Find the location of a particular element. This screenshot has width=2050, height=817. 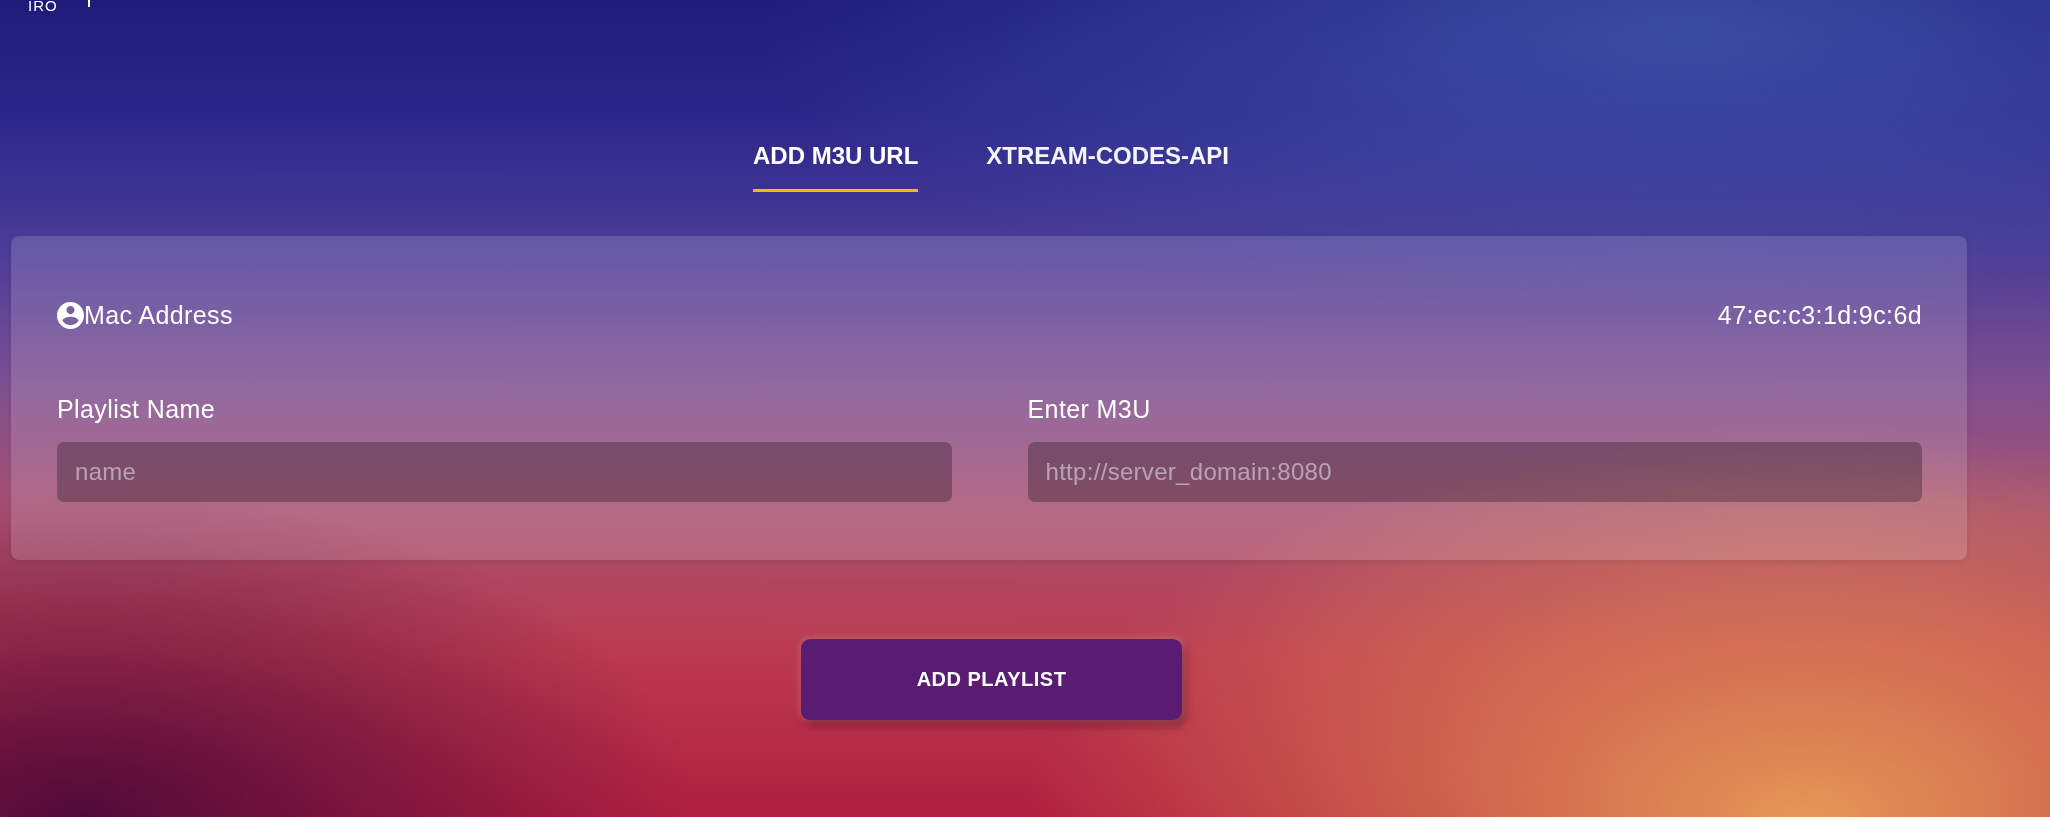

field-label: Playlist Name is located at coordinates (136, 409).